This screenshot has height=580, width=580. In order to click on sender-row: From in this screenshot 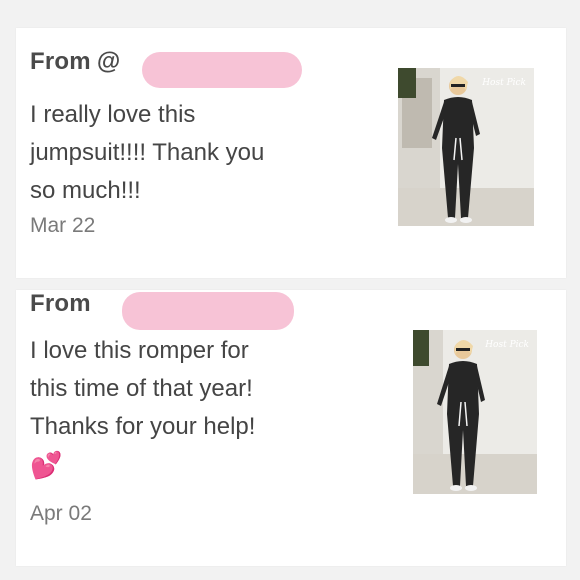, I will do `click(162, 310)`.